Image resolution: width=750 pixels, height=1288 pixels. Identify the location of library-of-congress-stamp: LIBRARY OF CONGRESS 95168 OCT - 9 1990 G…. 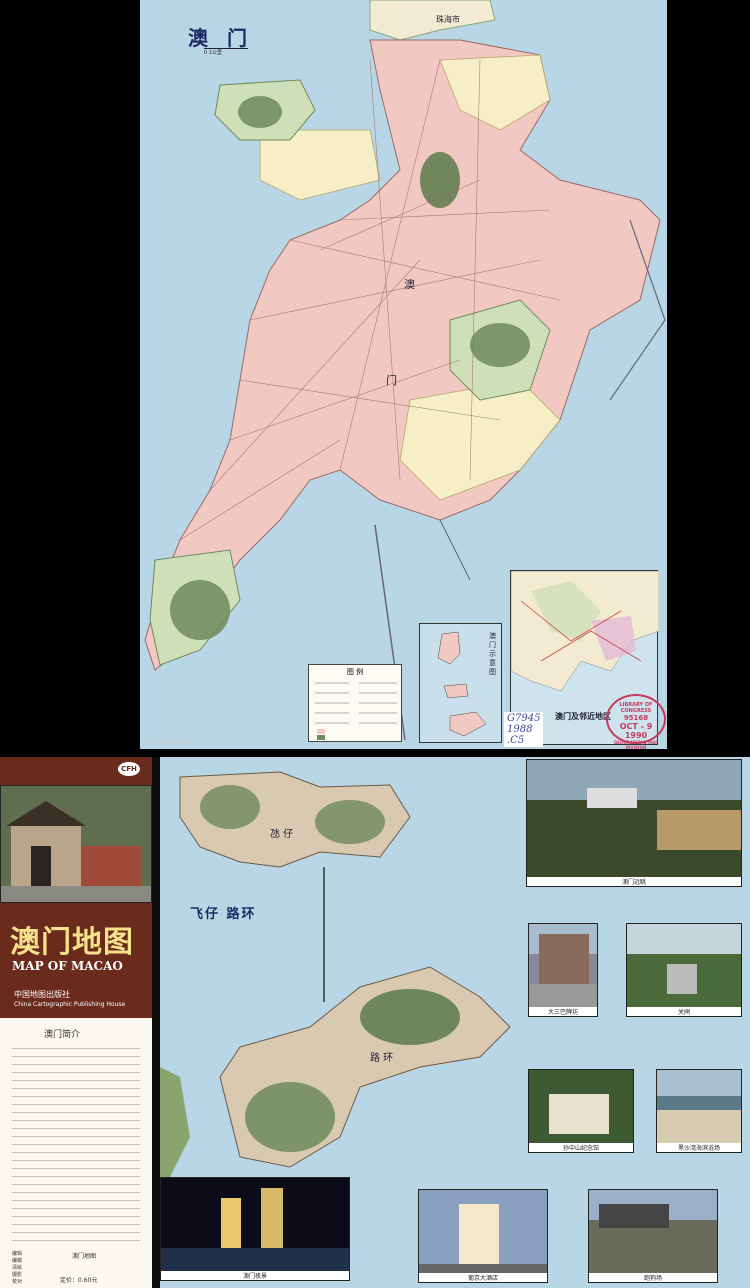
(636, 721).